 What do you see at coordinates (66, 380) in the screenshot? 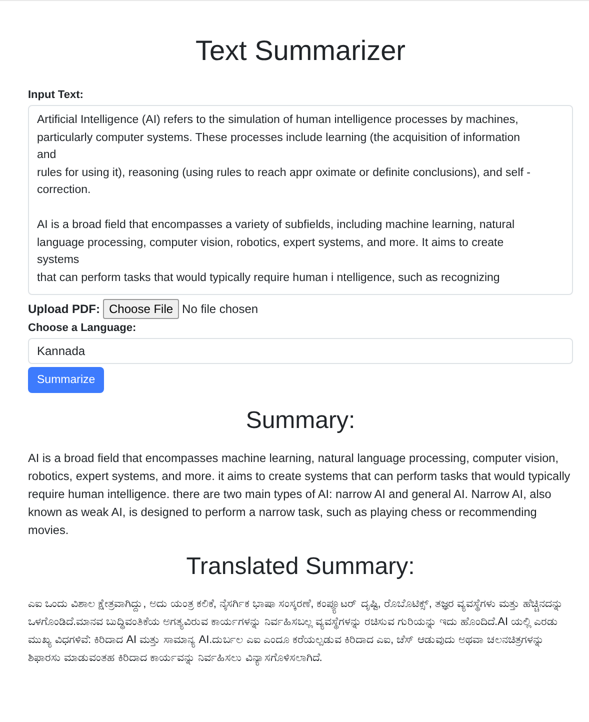
I see `summarize-button: Summarize` at bounding box center [66, 380].